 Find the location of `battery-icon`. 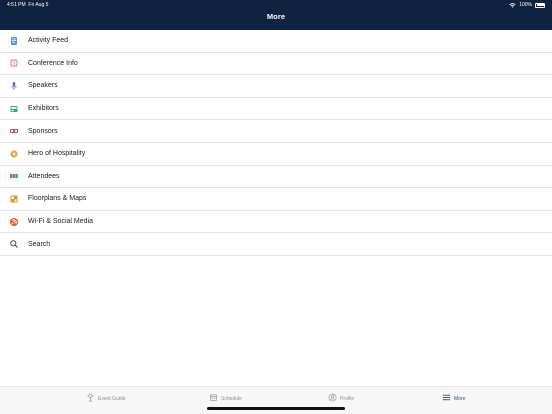

battery-icon is located at coordinates (540, 5).